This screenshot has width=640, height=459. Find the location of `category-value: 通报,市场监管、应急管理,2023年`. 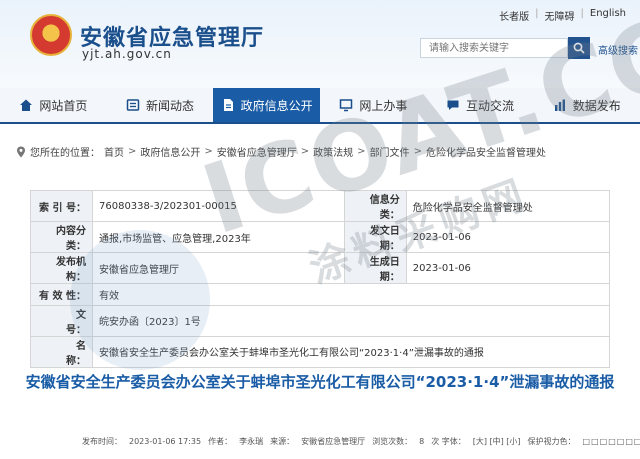

category-value: 通报,市场监管、应急管理,2023年 is located at coordinates (218, 237).